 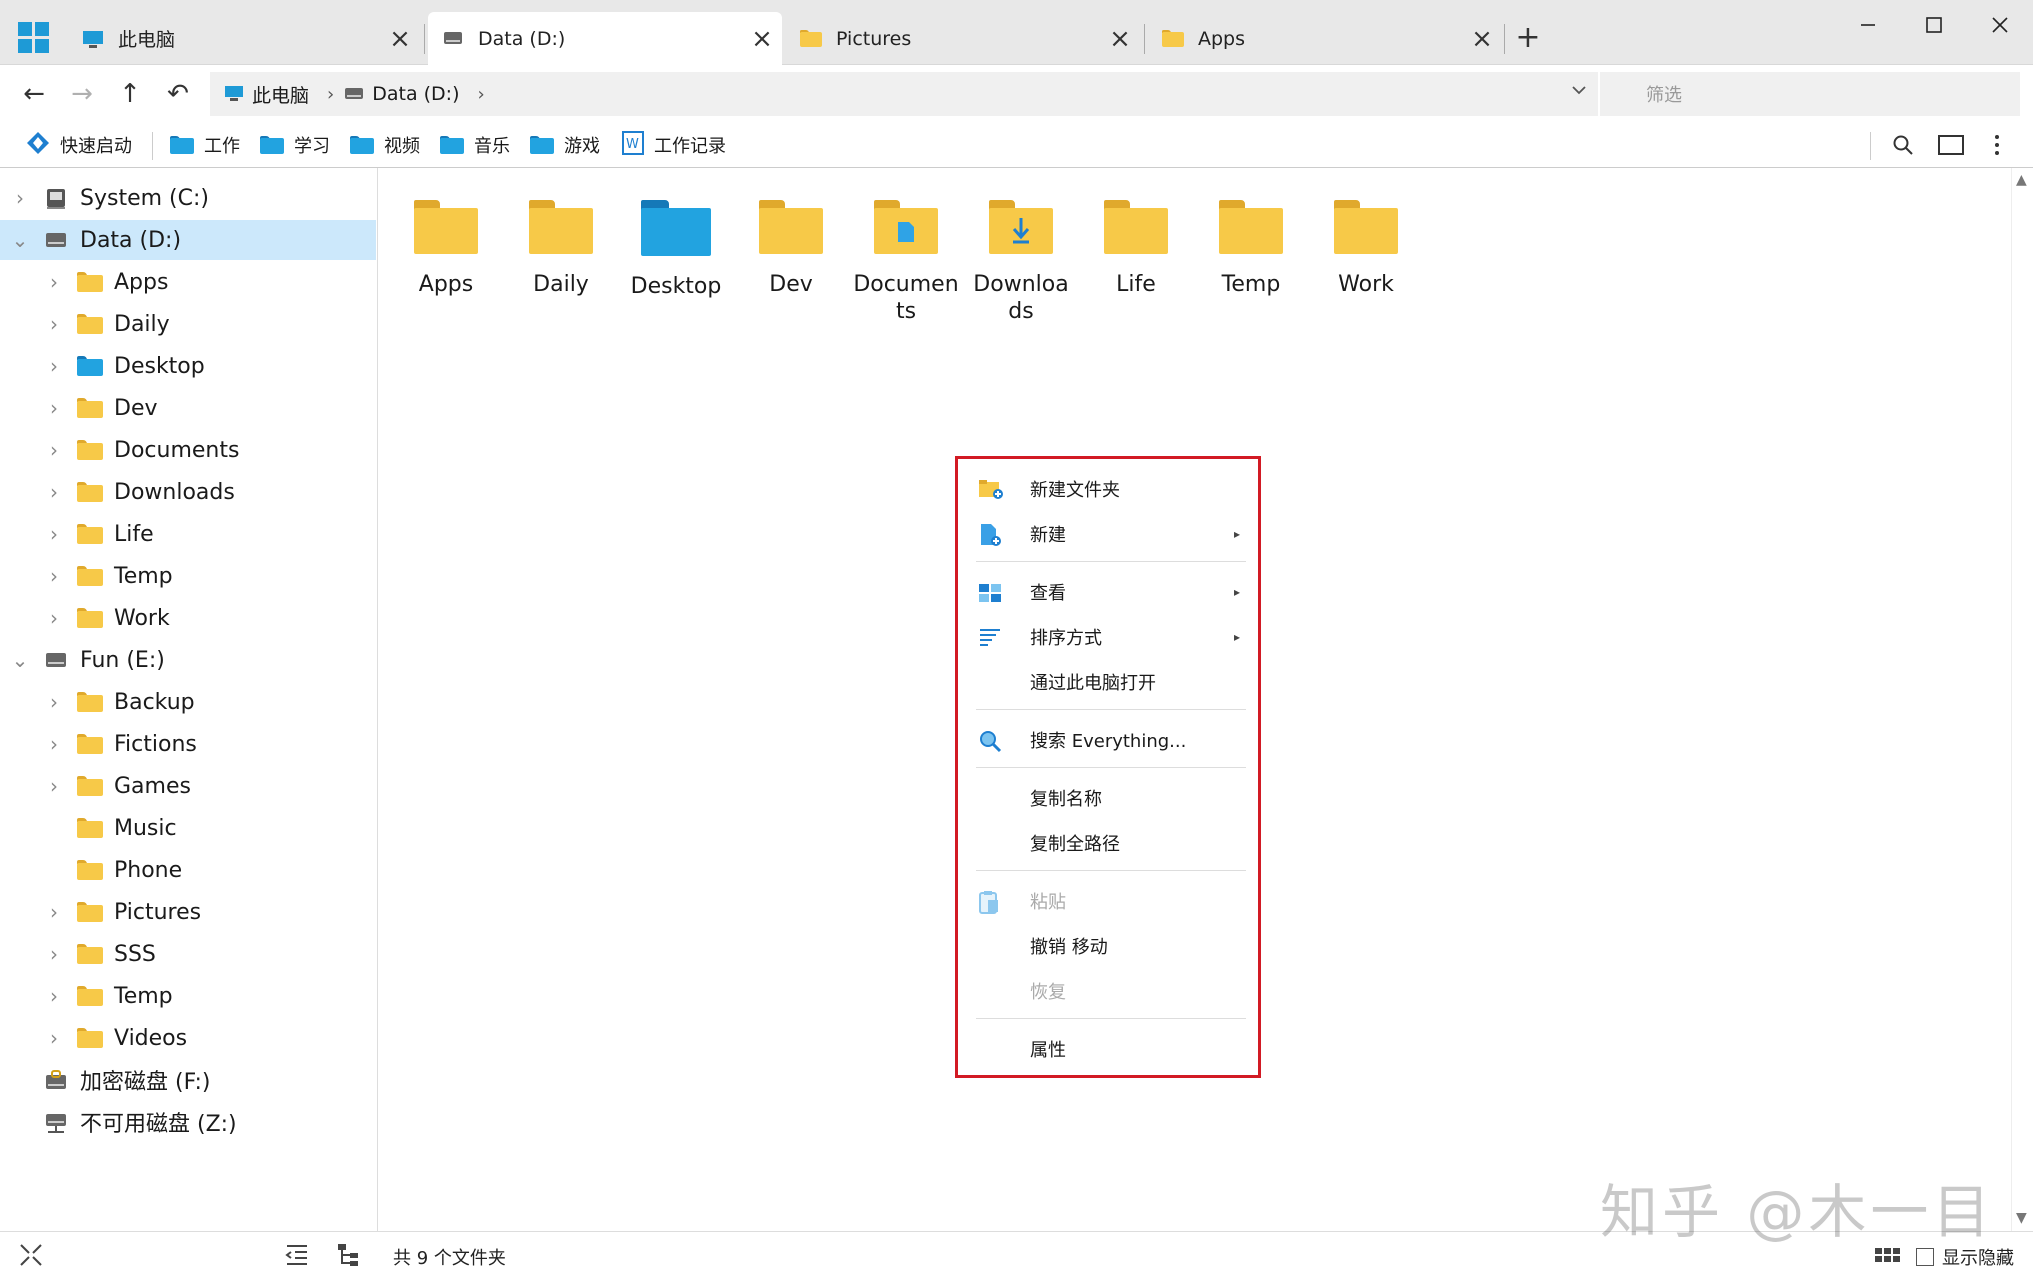 I want to click on quick-launch-button: 快速启动, so click(x=79, y=145).